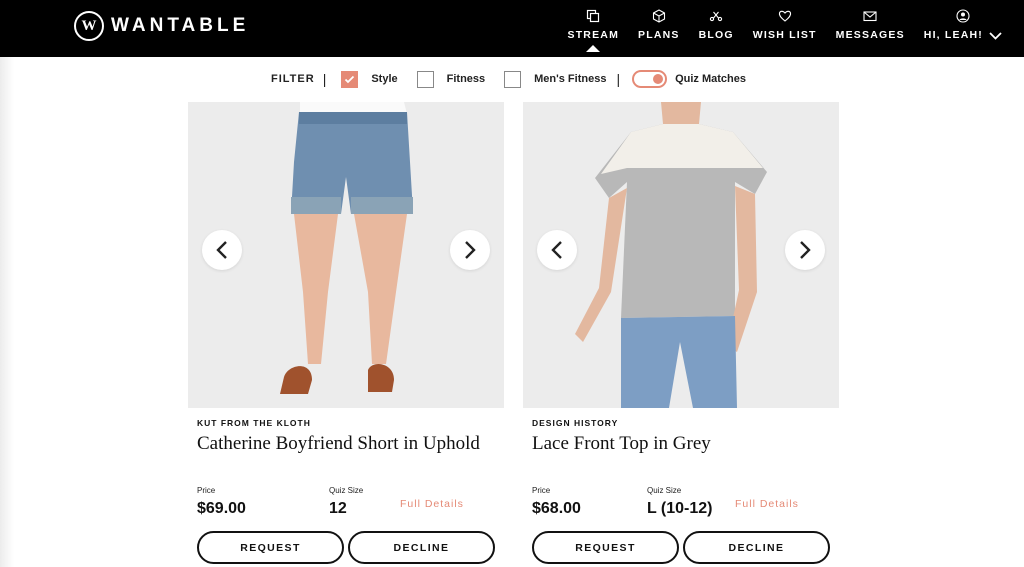 The width and height of the screenshot is (1024, 567). I want to click on quiz-matches-toggle, so click(650, 79).